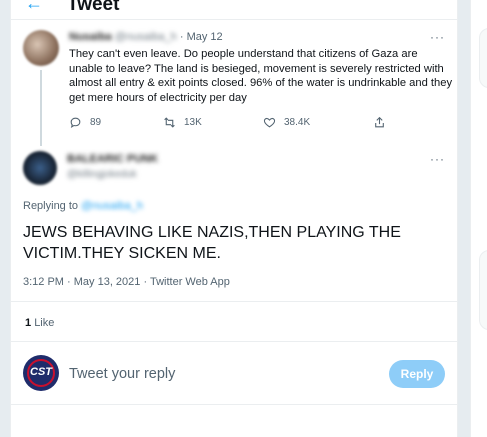 This screenshot has width=487, height=437. What do you see at coordinates (478, 218) in the screenshot?
I see `right-sidebar` at bounding box center [478, 218].